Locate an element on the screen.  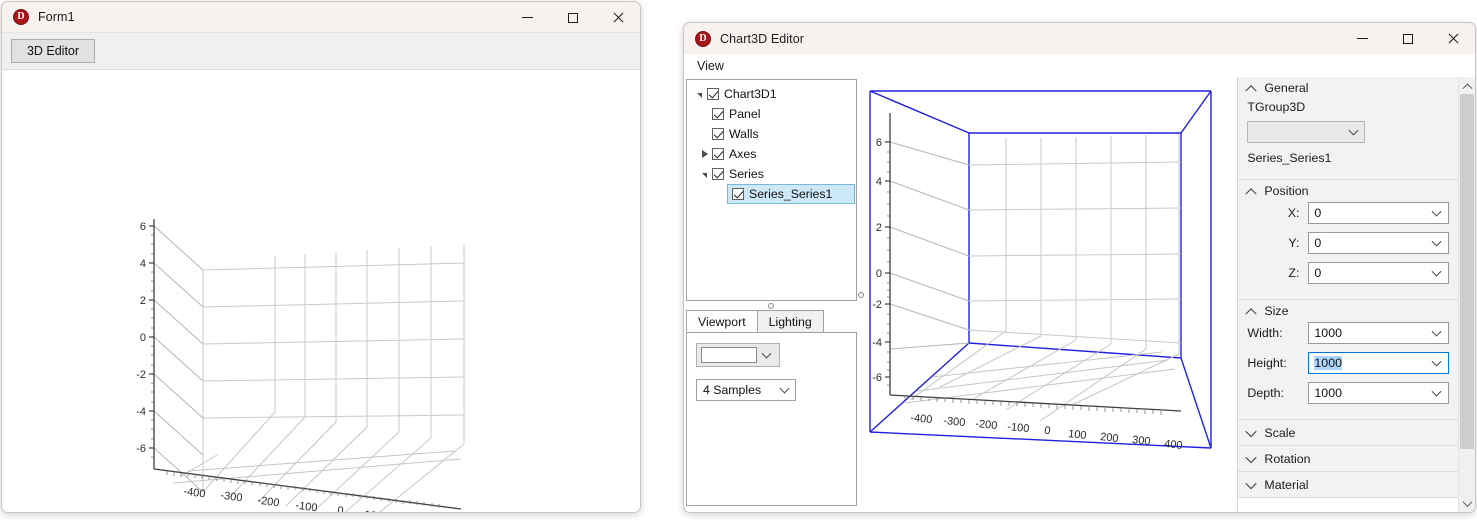
section-scale-header: Scale is located at coordinates (1348, 432).